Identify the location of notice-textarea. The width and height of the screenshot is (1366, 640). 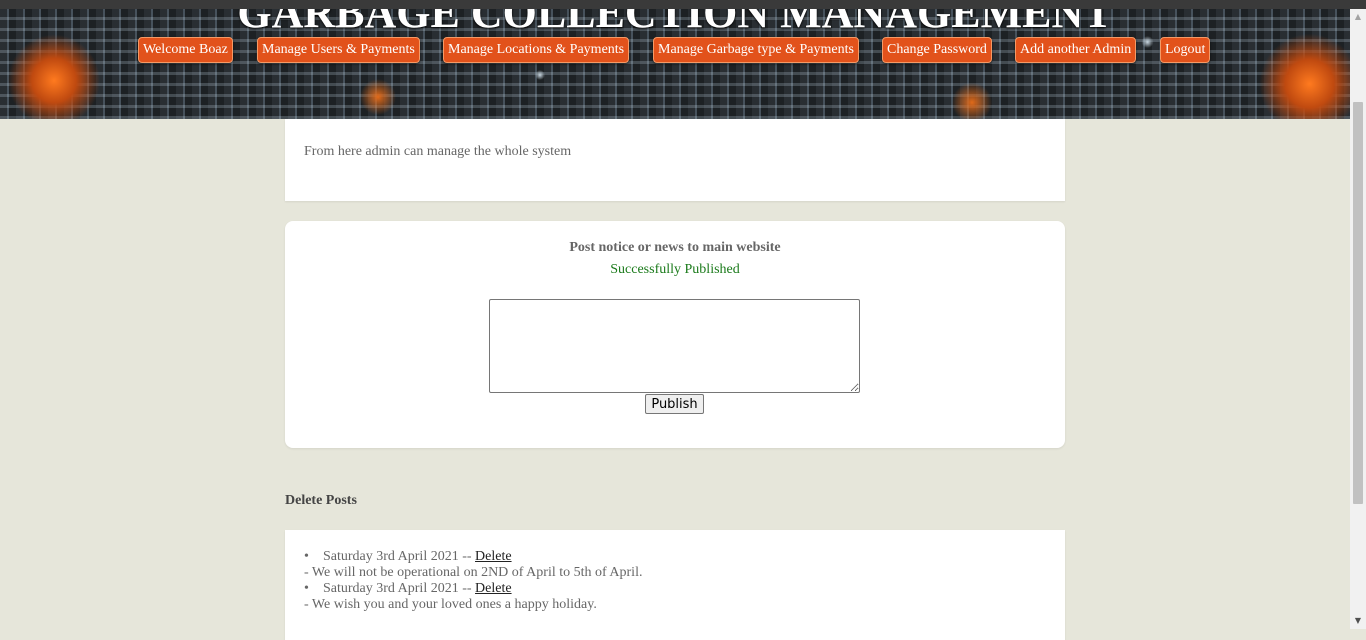
(674, 346).